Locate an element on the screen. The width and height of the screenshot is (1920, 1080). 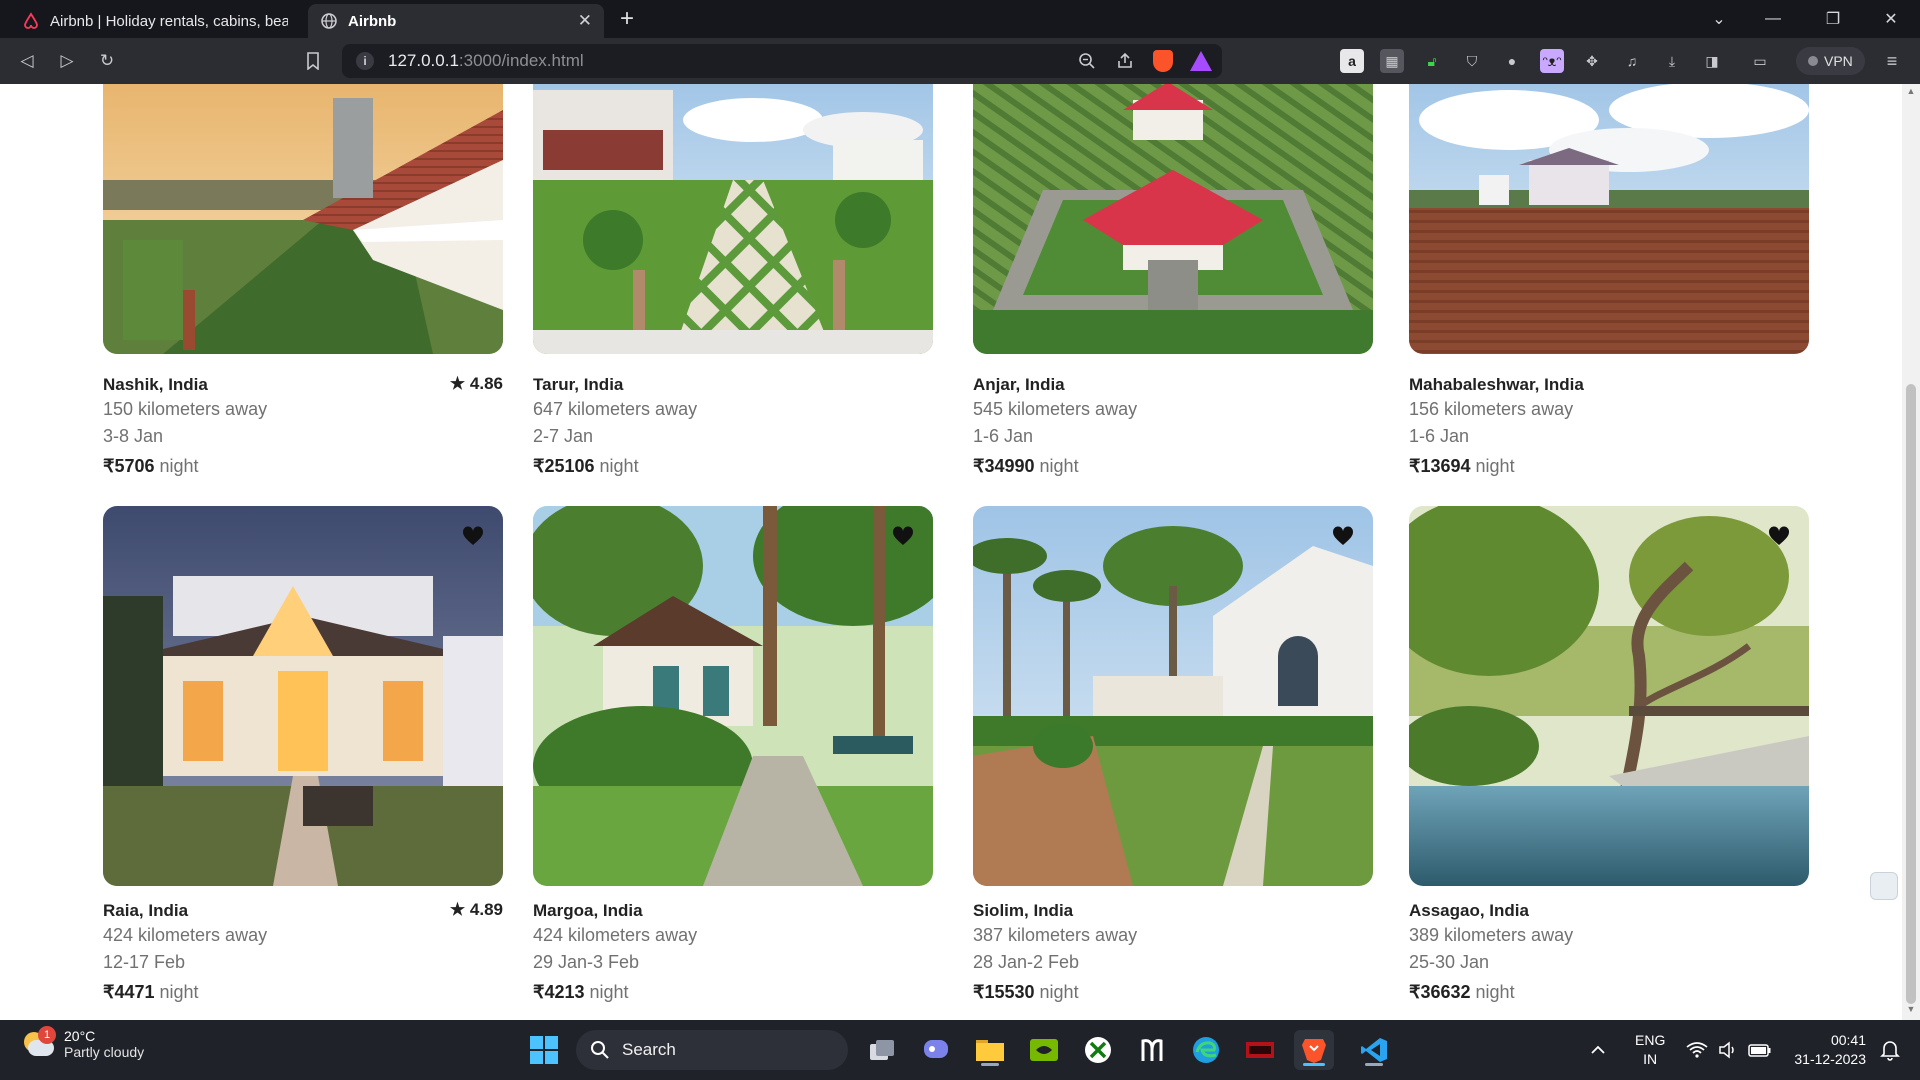
menu-hamburger-icon: ≡ is located at coordinates (1892, 61).